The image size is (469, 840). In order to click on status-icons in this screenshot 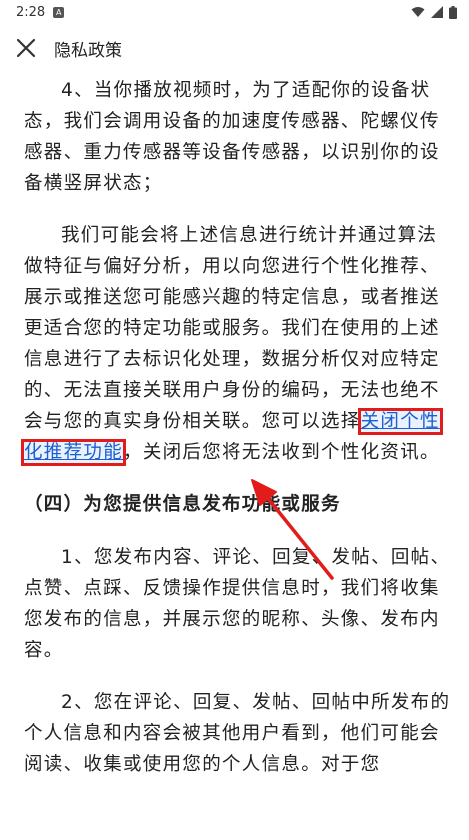, I will do `click(434, 12)`.